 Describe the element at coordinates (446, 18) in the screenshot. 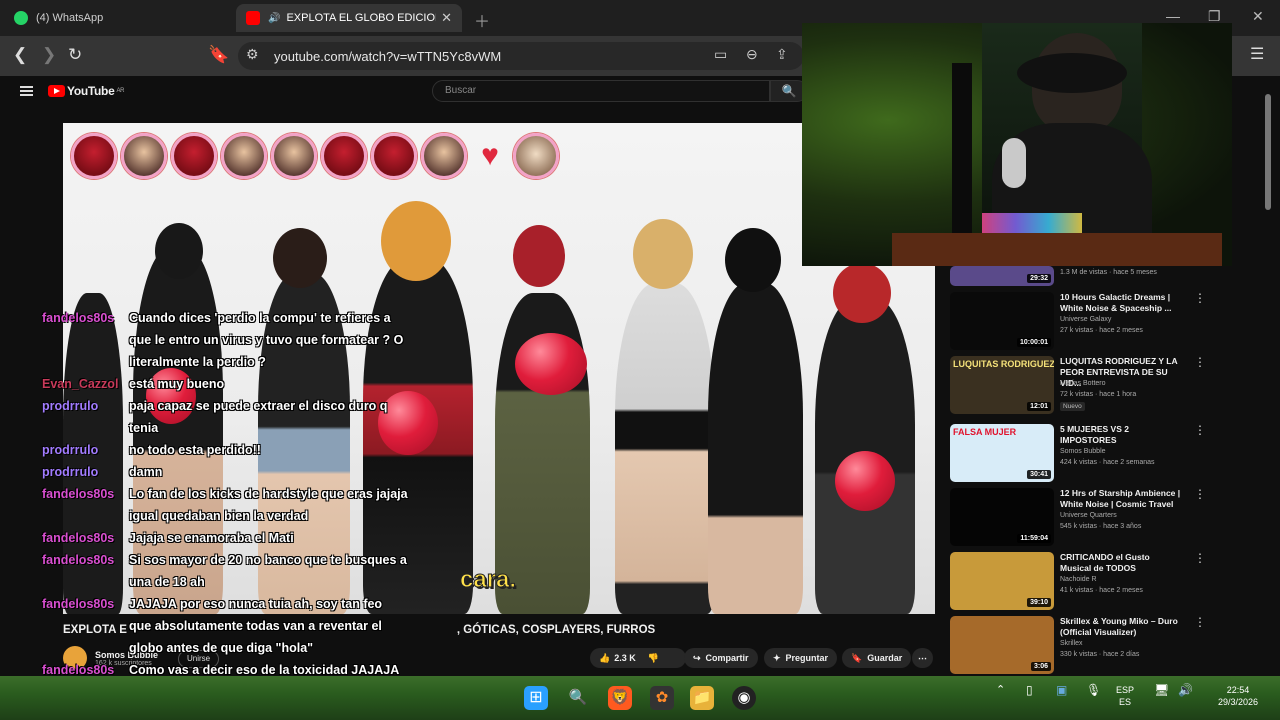

I see `close-tab-icon: ✕` at that location.